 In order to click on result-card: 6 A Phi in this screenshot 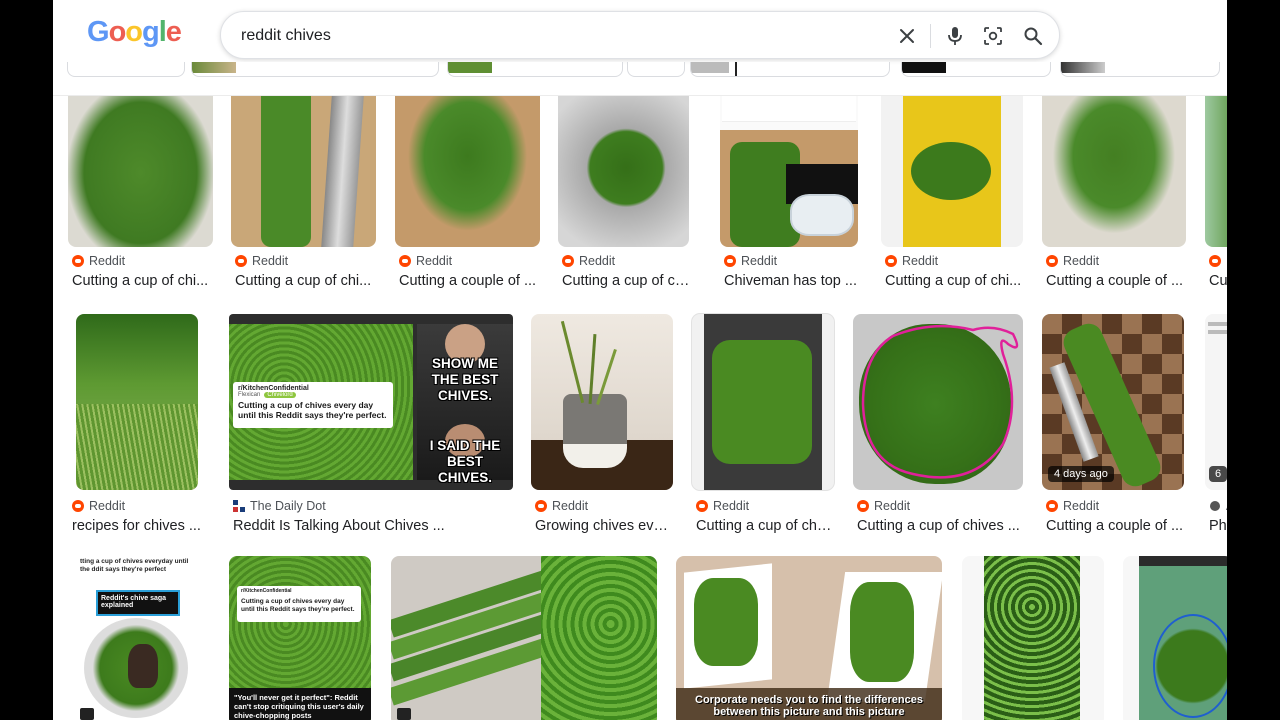, I will do `click(1216, 424)`.